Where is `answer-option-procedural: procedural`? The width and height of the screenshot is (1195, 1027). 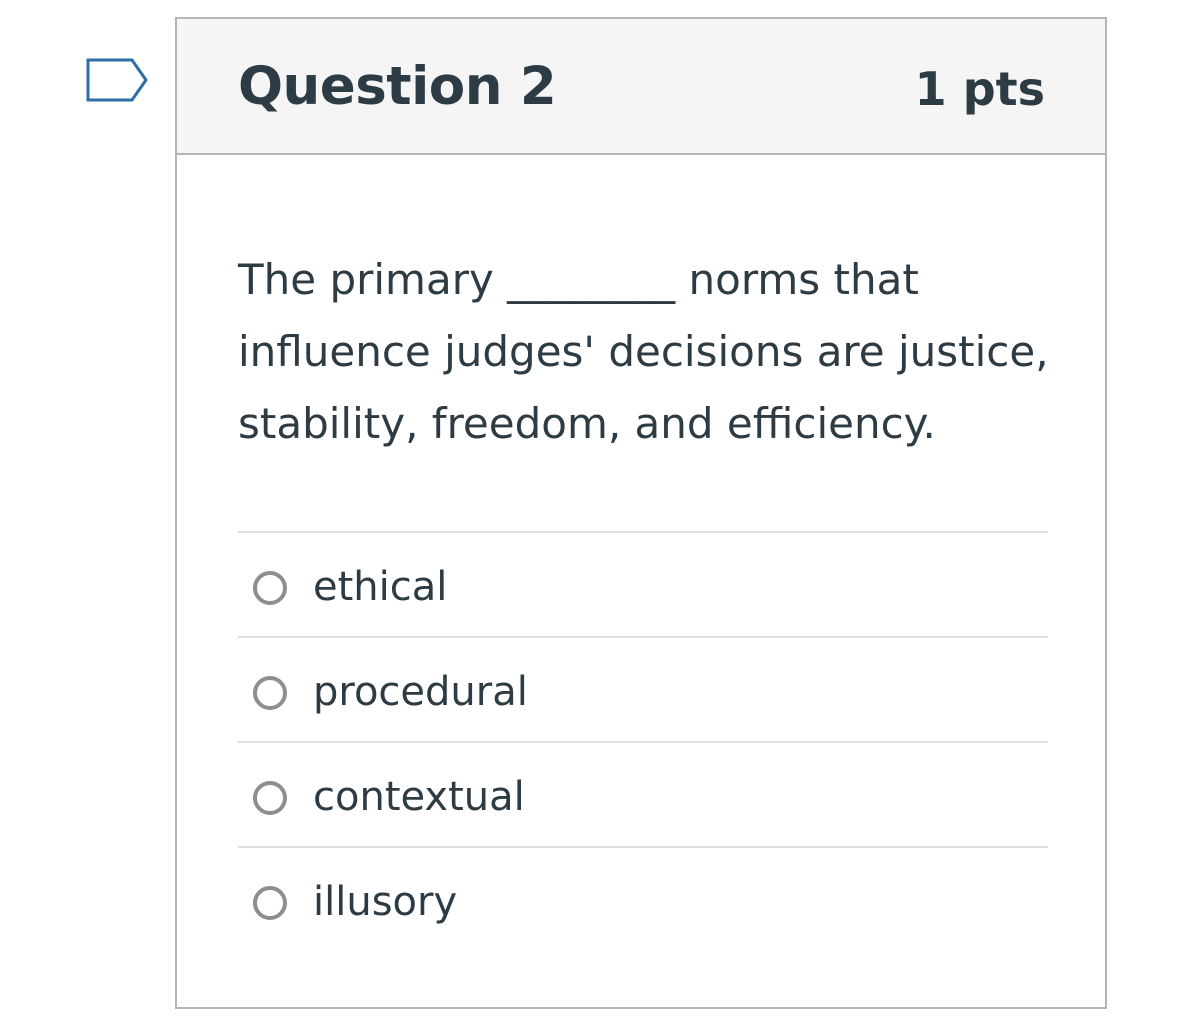
answer-option-procedural: procedural is located at coordinates (643, 690).